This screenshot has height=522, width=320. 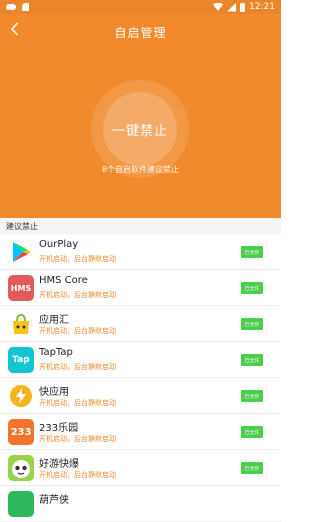 I want to click on list-item: 233 233乐园 开机启动，后台静默启动 已允许, so click(x=140, y=432).